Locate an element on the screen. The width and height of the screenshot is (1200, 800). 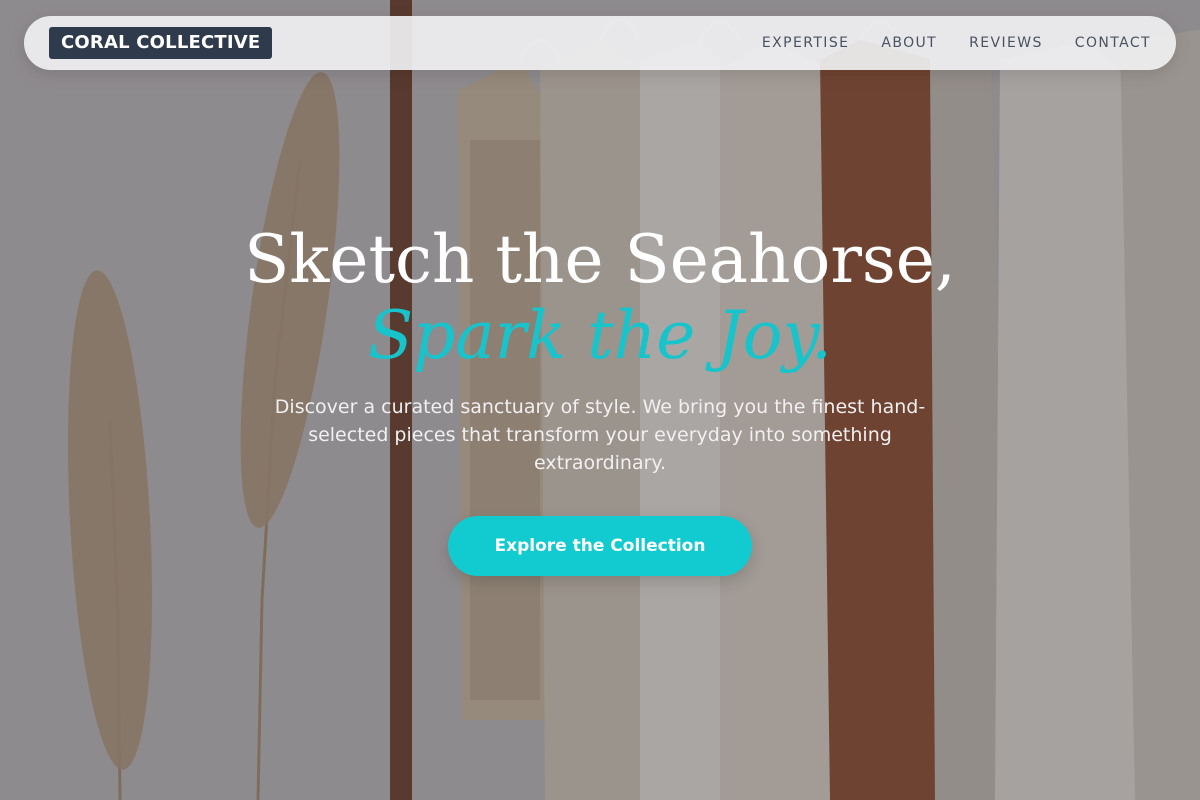
brand-logo: CORAL COLLECTIVE is located at coordinates (161, 43).